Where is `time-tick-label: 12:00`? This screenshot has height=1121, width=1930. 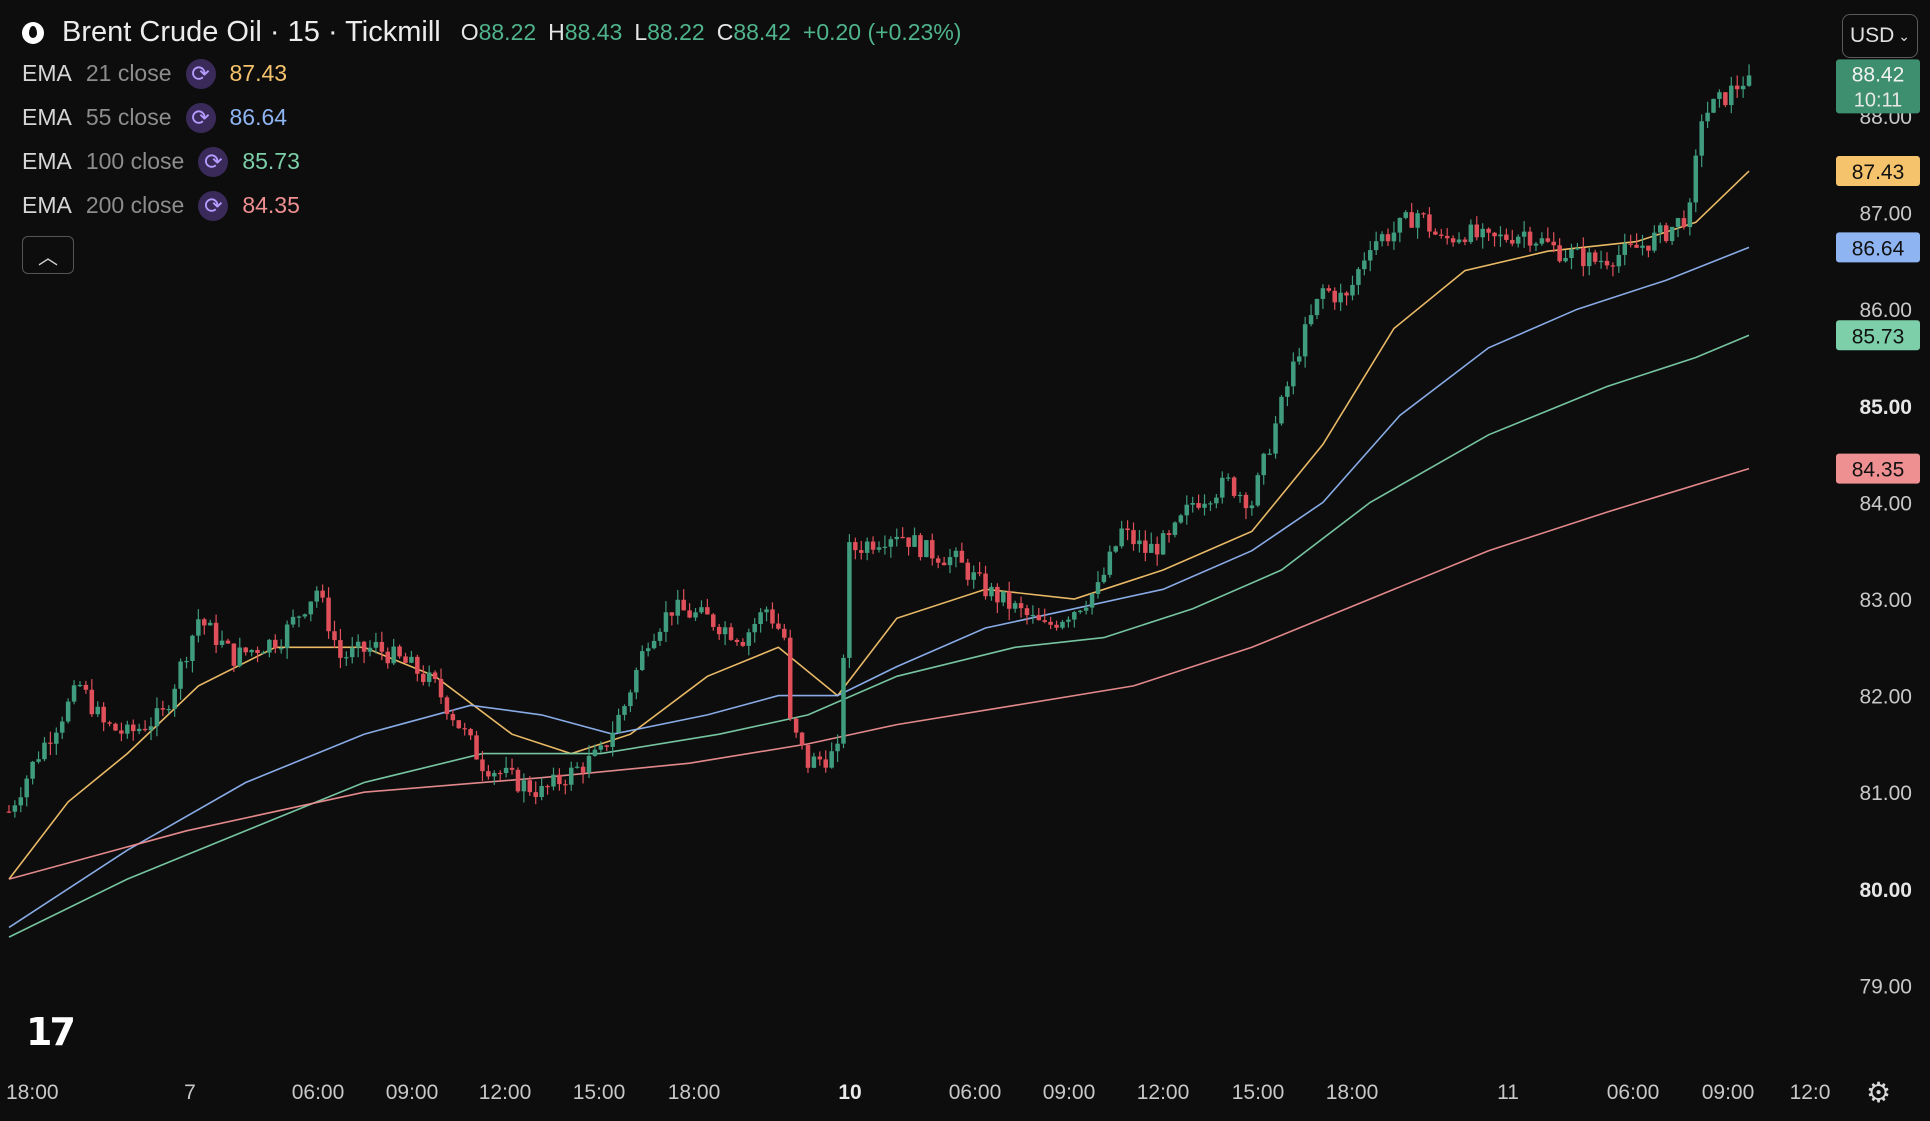 time-tick-label: 12:00 is located at coordinates (1163, 1092).